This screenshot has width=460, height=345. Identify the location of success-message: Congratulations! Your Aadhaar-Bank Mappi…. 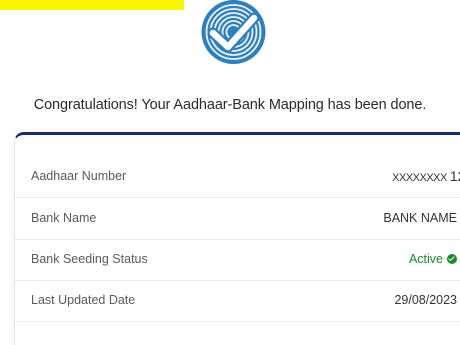
(230, 105).